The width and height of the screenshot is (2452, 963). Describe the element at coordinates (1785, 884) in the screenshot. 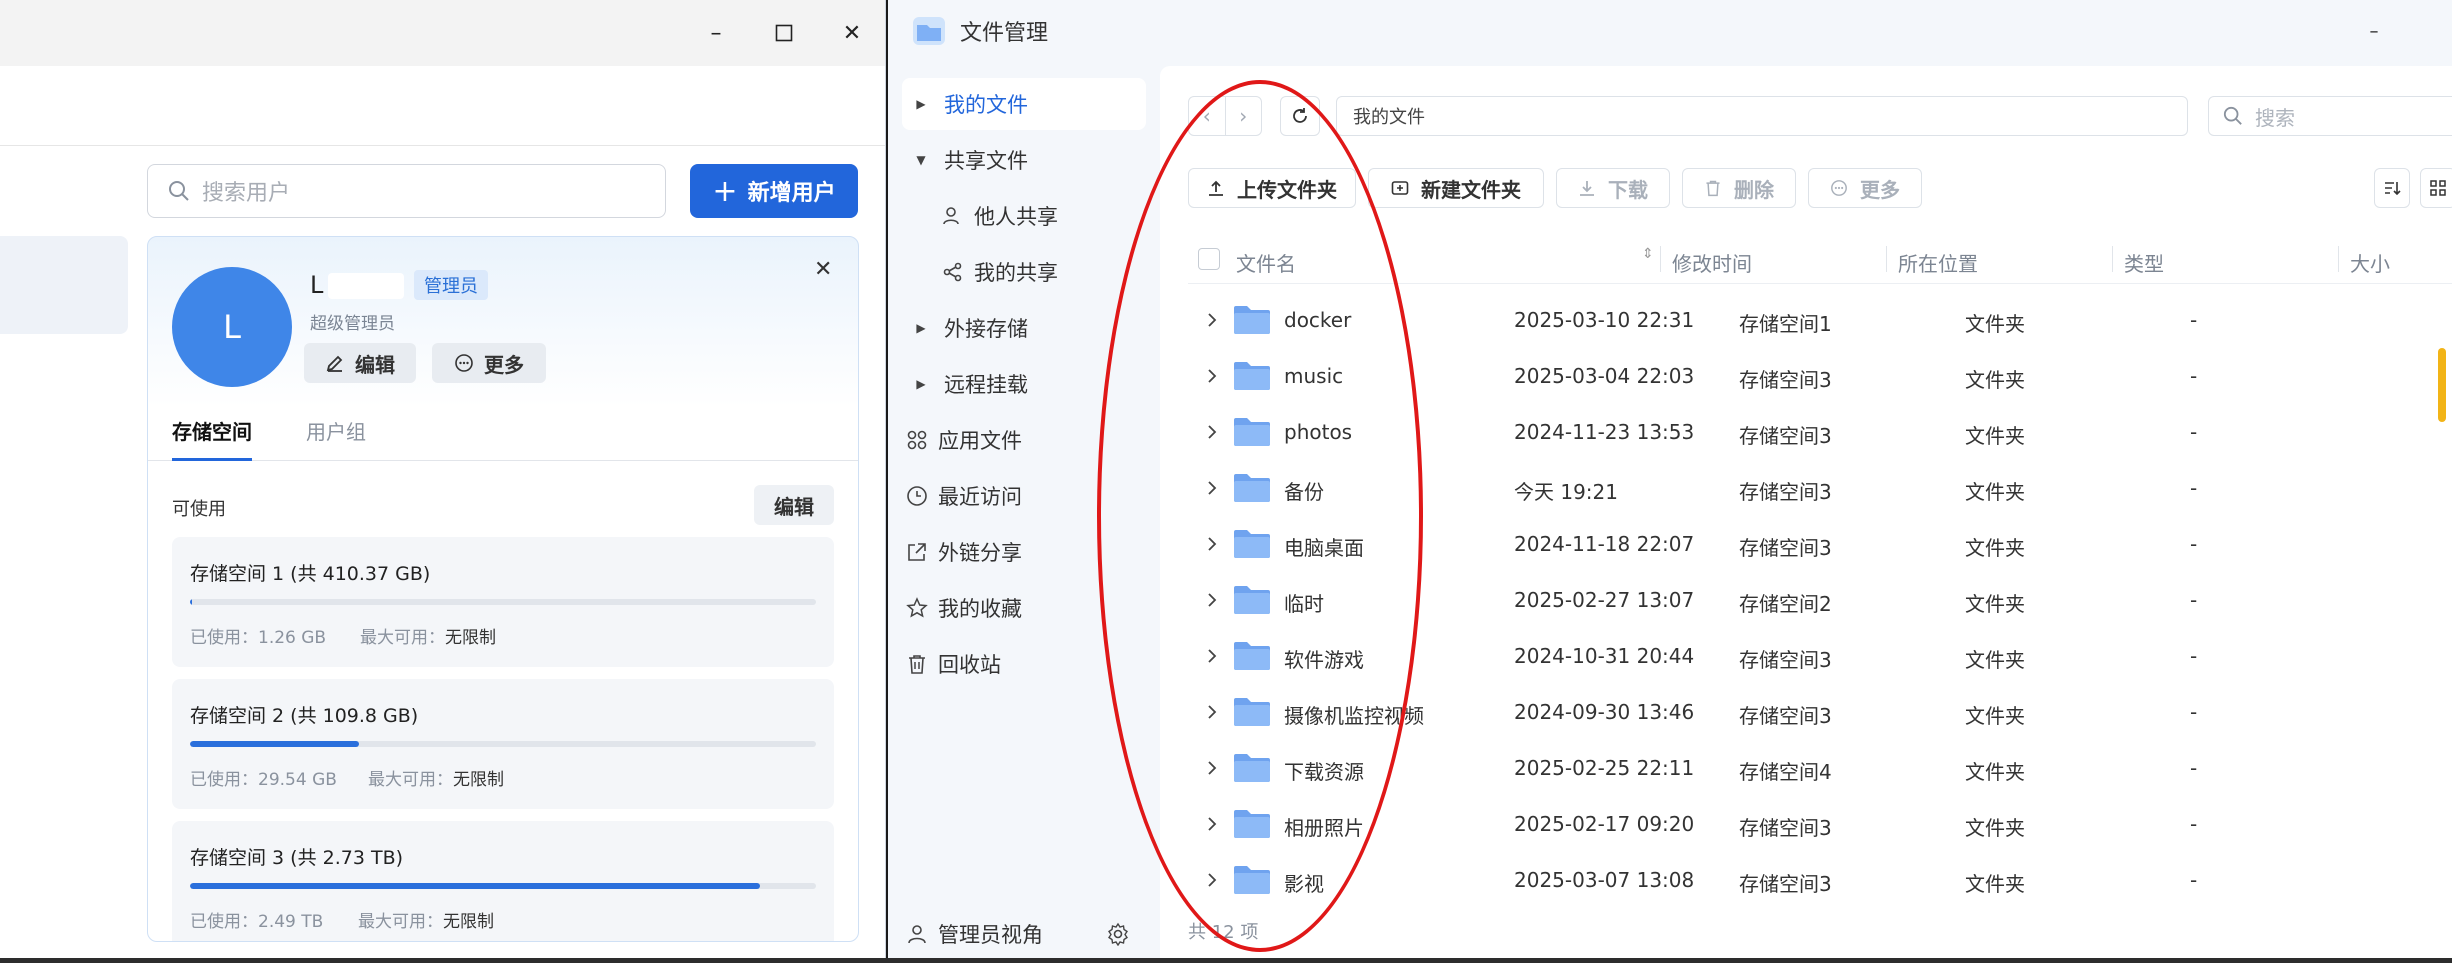

I see `file-location: 存储空间3` at that location.